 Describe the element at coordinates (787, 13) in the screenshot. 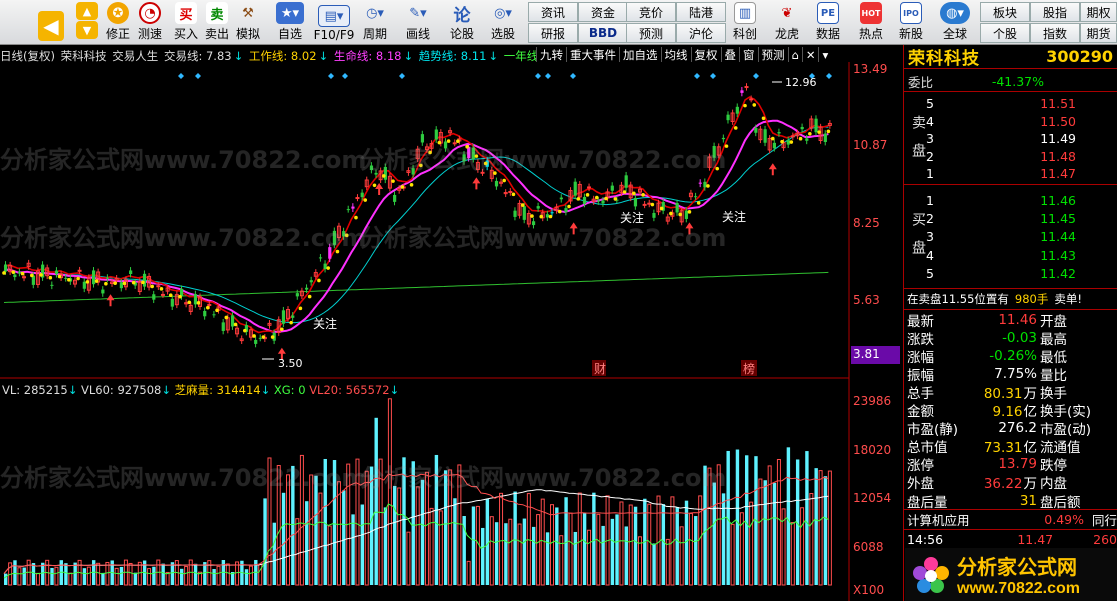

I see `longhu-icon: ❦` at that location.